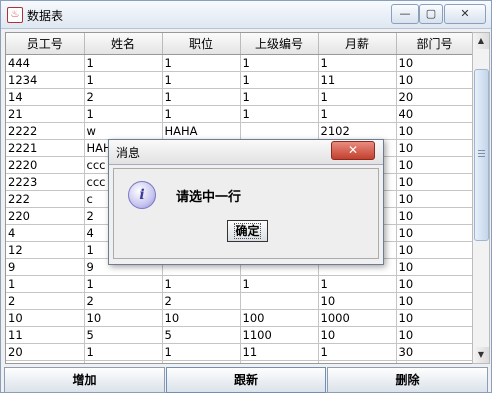  What do you see at coordinates (45, 63) in the screenshot?
I see `table-cell: 444` at bounding box center [45, 63].